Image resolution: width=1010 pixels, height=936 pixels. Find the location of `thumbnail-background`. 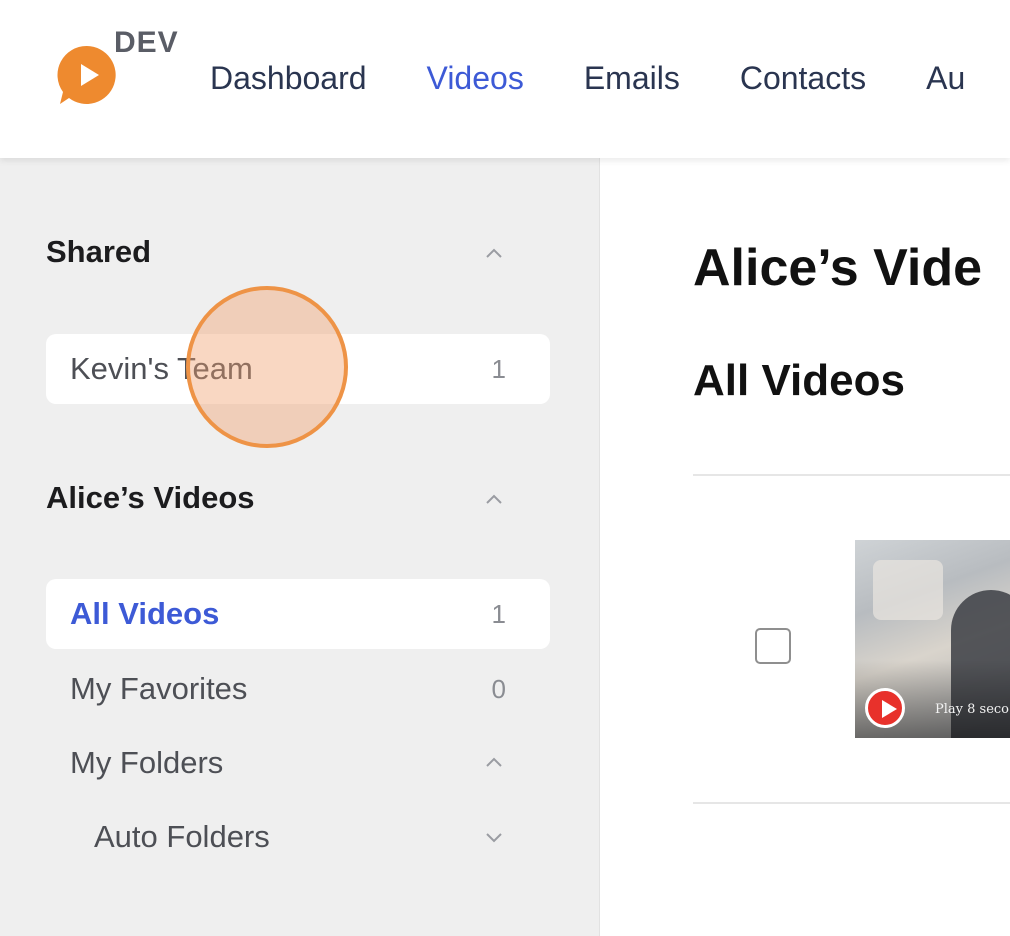

thumbnail-background is located at coordinates (908, 590).